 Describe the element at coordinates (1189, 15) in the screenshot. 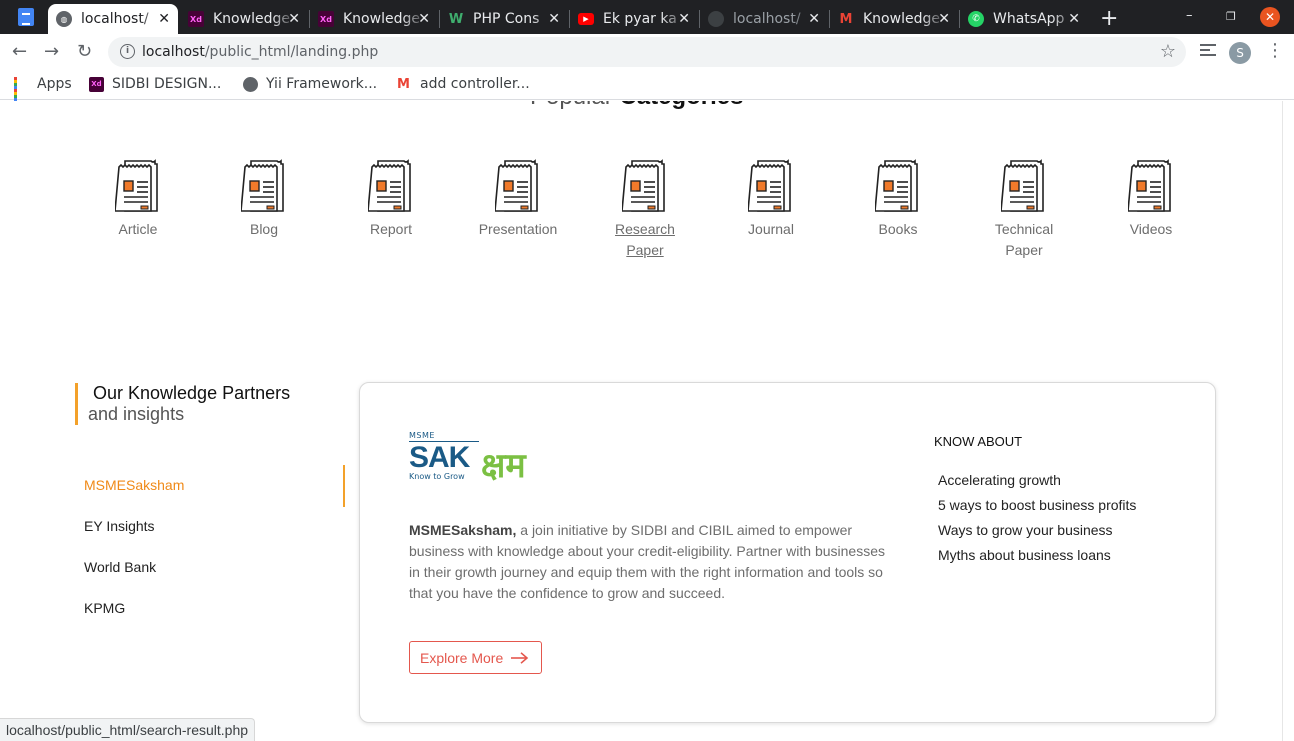

I see `minimize-button: –` at that location.